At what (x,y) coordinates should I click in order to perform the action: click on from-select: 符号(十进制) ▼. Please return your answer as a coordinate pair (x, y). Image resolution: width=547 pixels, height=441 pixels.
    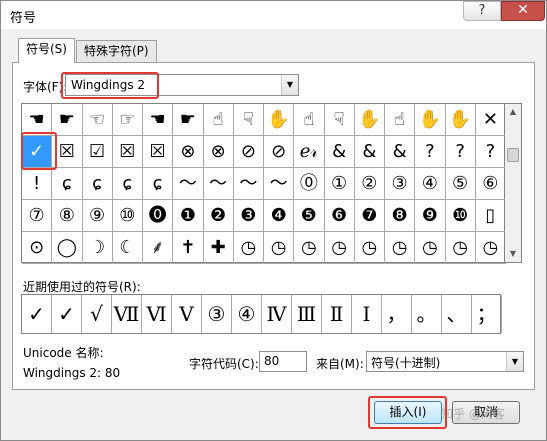
    Looking at the image, I should click on (445, 361).